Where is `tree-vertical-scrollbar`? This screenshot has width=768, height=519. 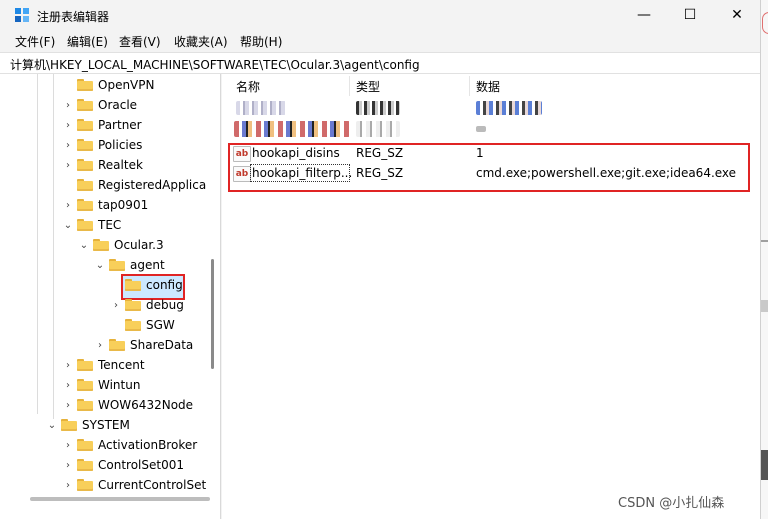 tree-vertical-scrollbar is located at coordinates (213, 294).